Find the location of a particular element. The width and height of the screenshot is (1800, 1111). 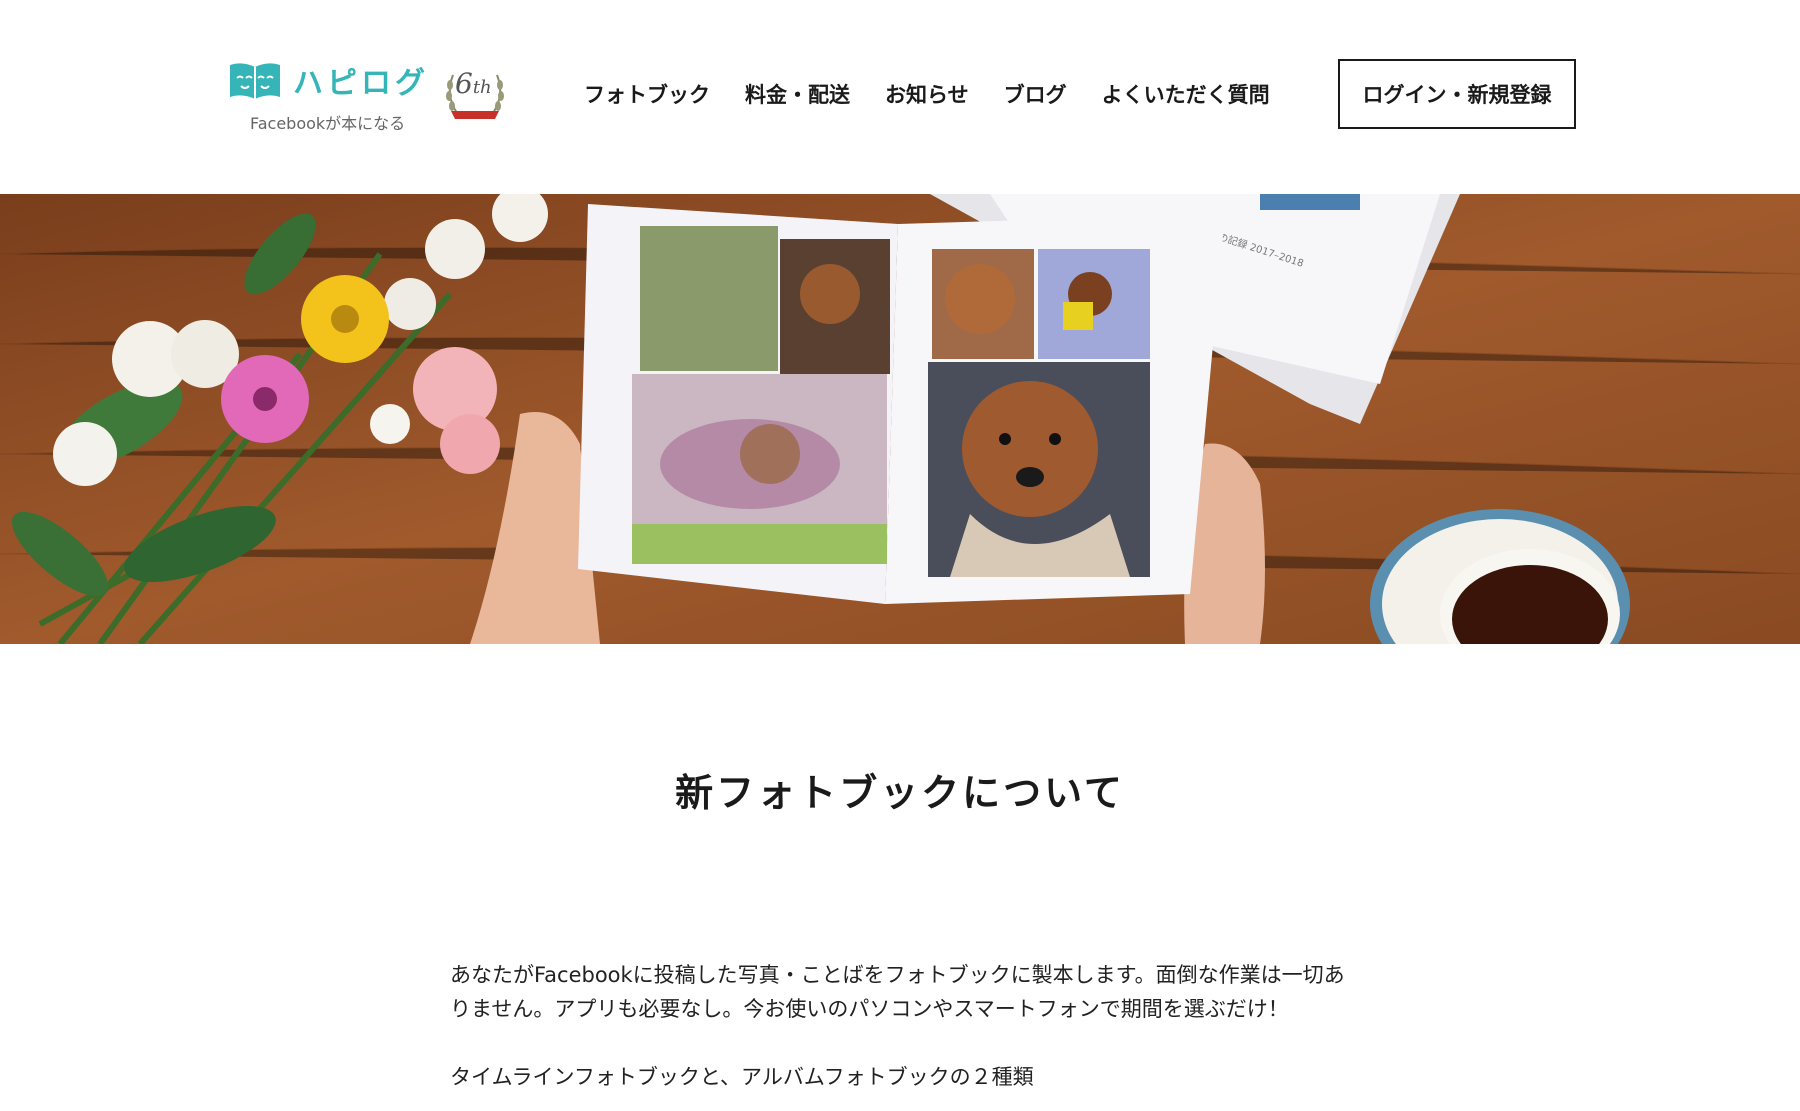

intro-paragraph: タイムラインフォトブックと、アルバムフォトブックの２種類 is located at coordinates (742, 1077).